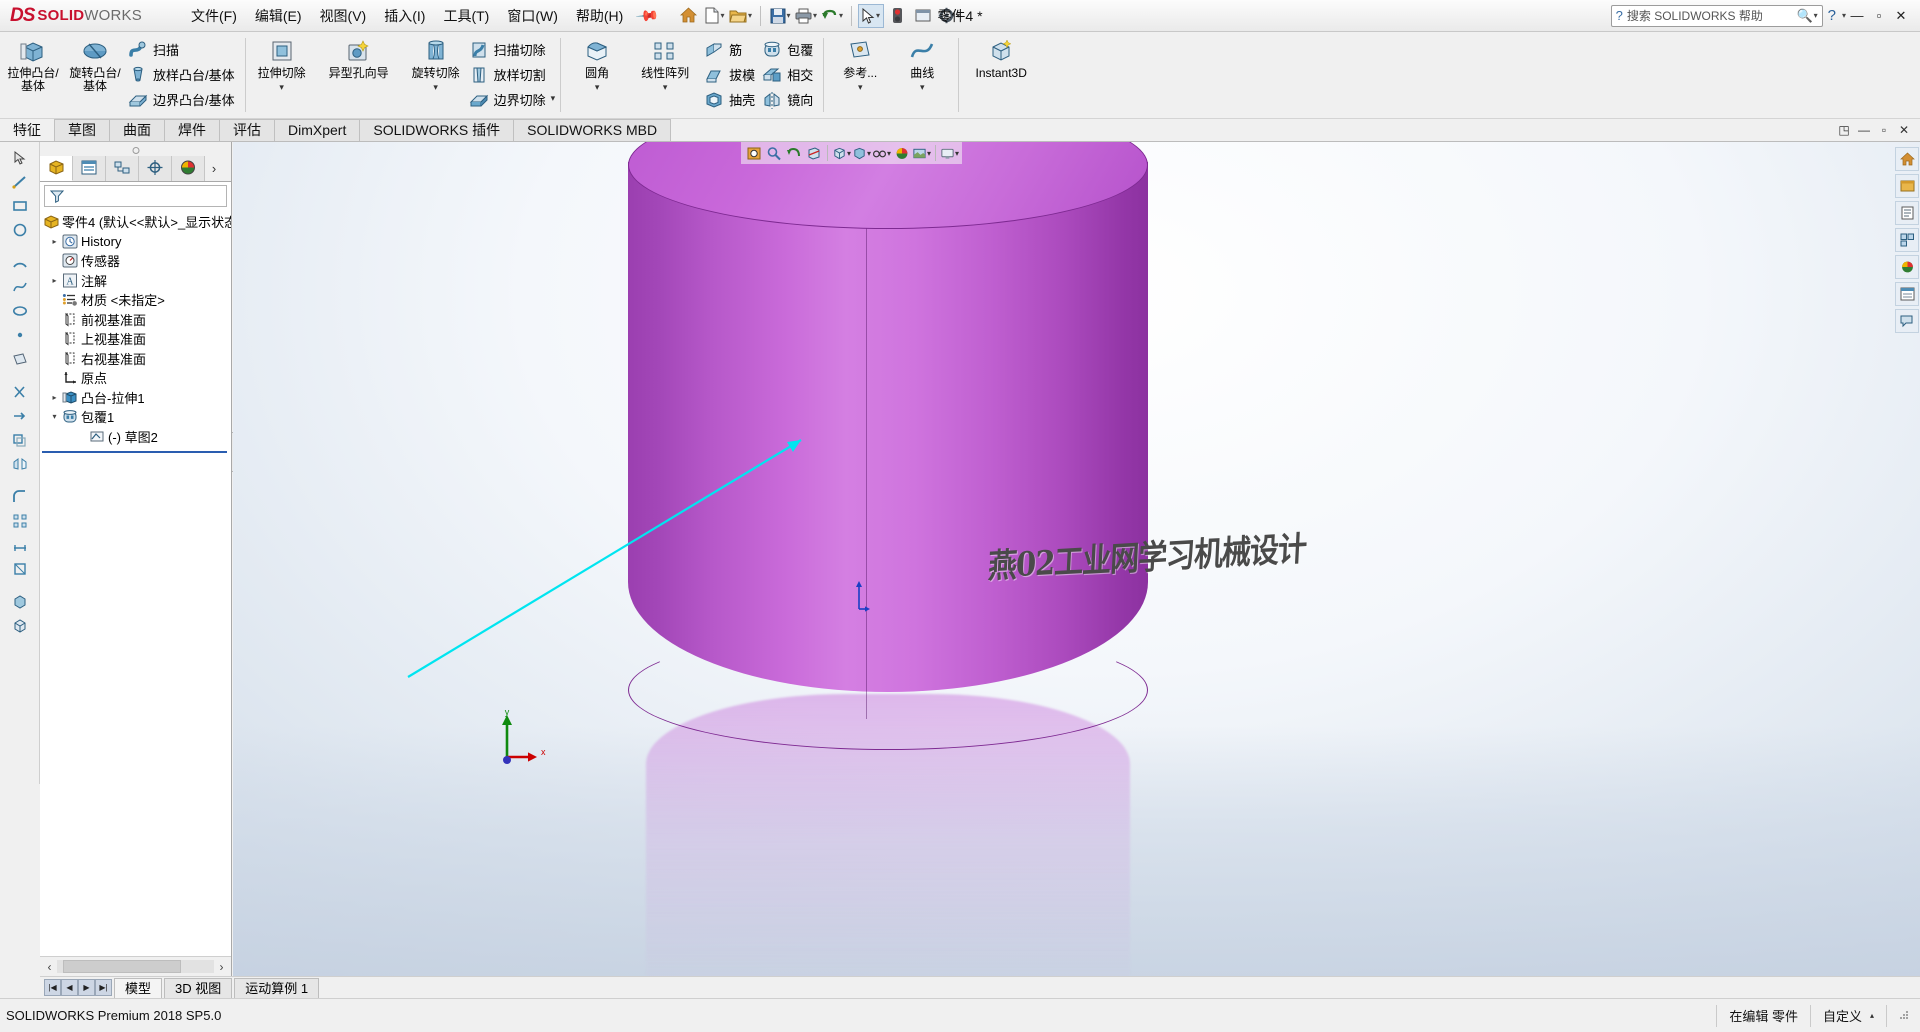 The height and width of the screenshot is (1032, 1920). Describe the element at coordinates (20, 626) in the screenshot. I see `tool-display-icon` at that location.